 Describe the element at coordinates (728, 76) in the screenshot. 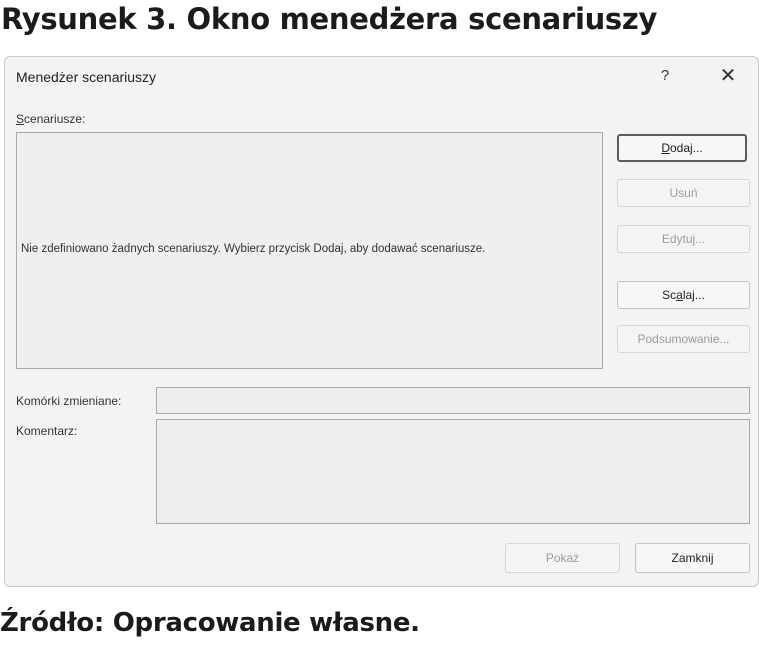

I see `close-icon: ✕` at that location.